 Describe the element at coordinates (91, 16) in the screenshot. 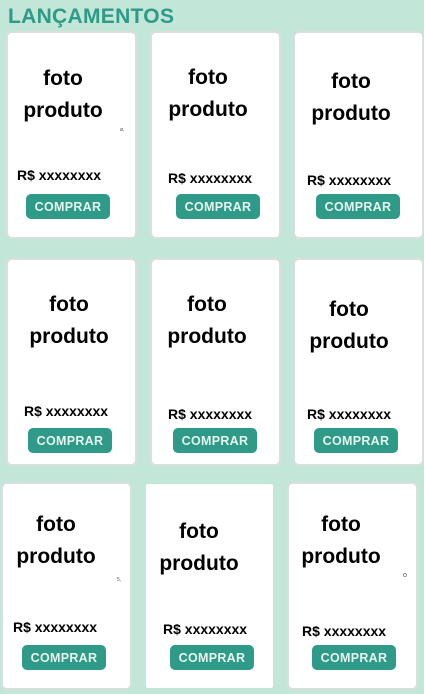

I see `section-title: LANÇAMENTOS` at that location.